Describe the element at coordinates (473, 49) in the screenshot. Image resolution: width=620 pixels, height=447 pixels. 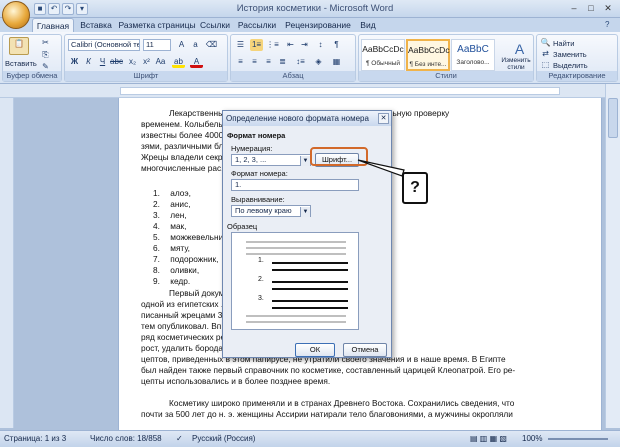
I see `style-preview: AaBbC` at that location.